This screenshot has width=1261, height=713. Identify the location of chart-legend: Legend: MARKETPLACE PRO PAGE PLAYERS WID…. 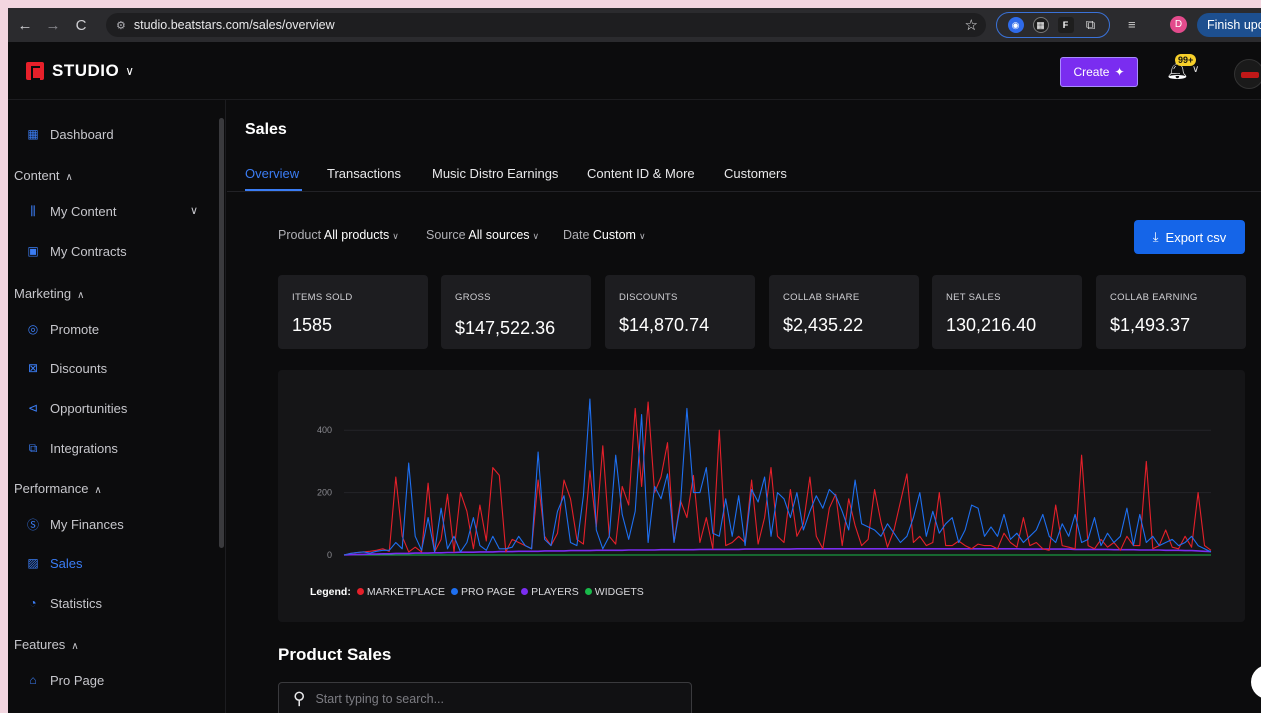
(477, 592).